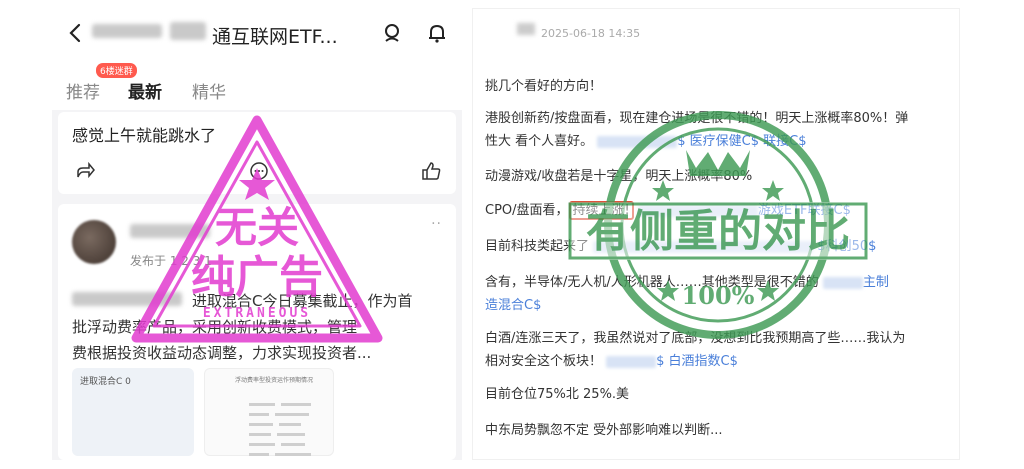 Image resolution: width=1024 pixels, height=469 pixels. I want to click on search-person-icon, so click(393, 33).